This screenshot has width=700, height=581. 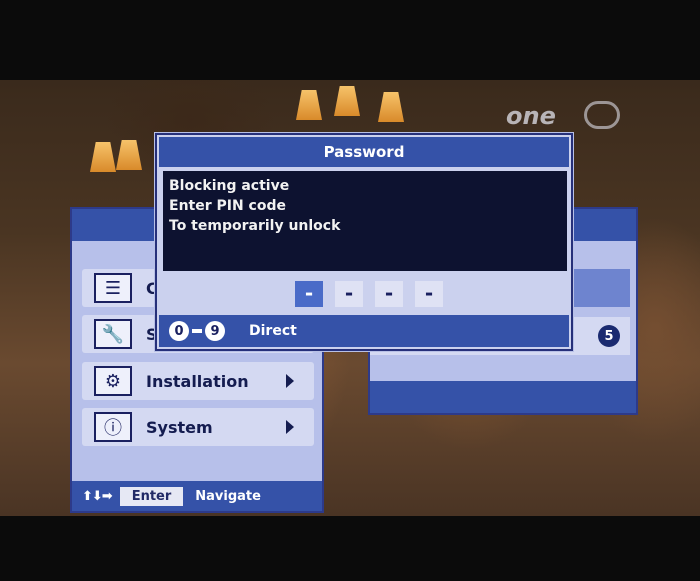 I want to click on pin-digit-4: -, so click(x=429, y=294).